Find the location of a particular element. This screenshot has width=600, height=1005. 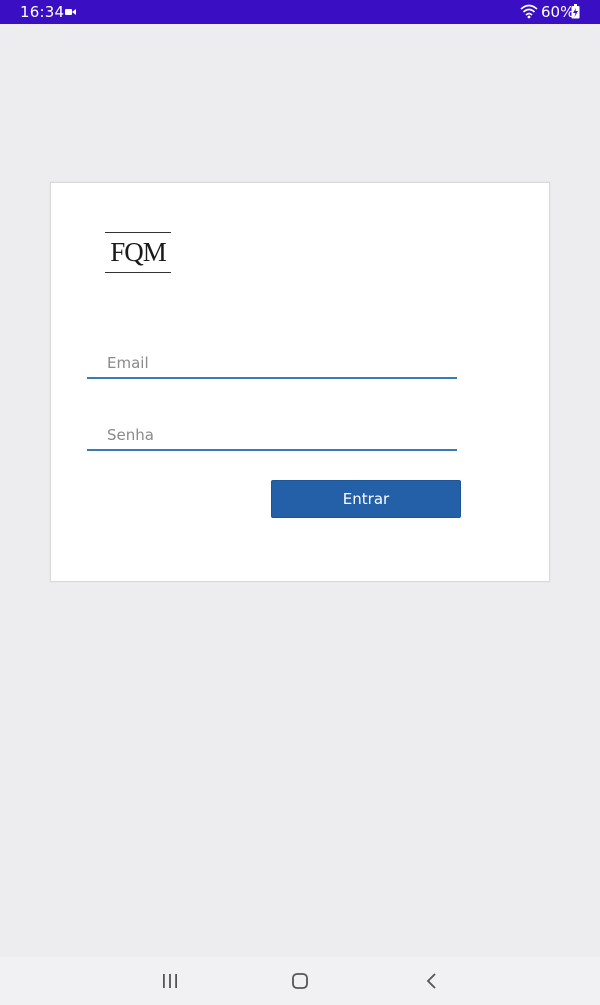

email-field is located at coordinates (272, 364).